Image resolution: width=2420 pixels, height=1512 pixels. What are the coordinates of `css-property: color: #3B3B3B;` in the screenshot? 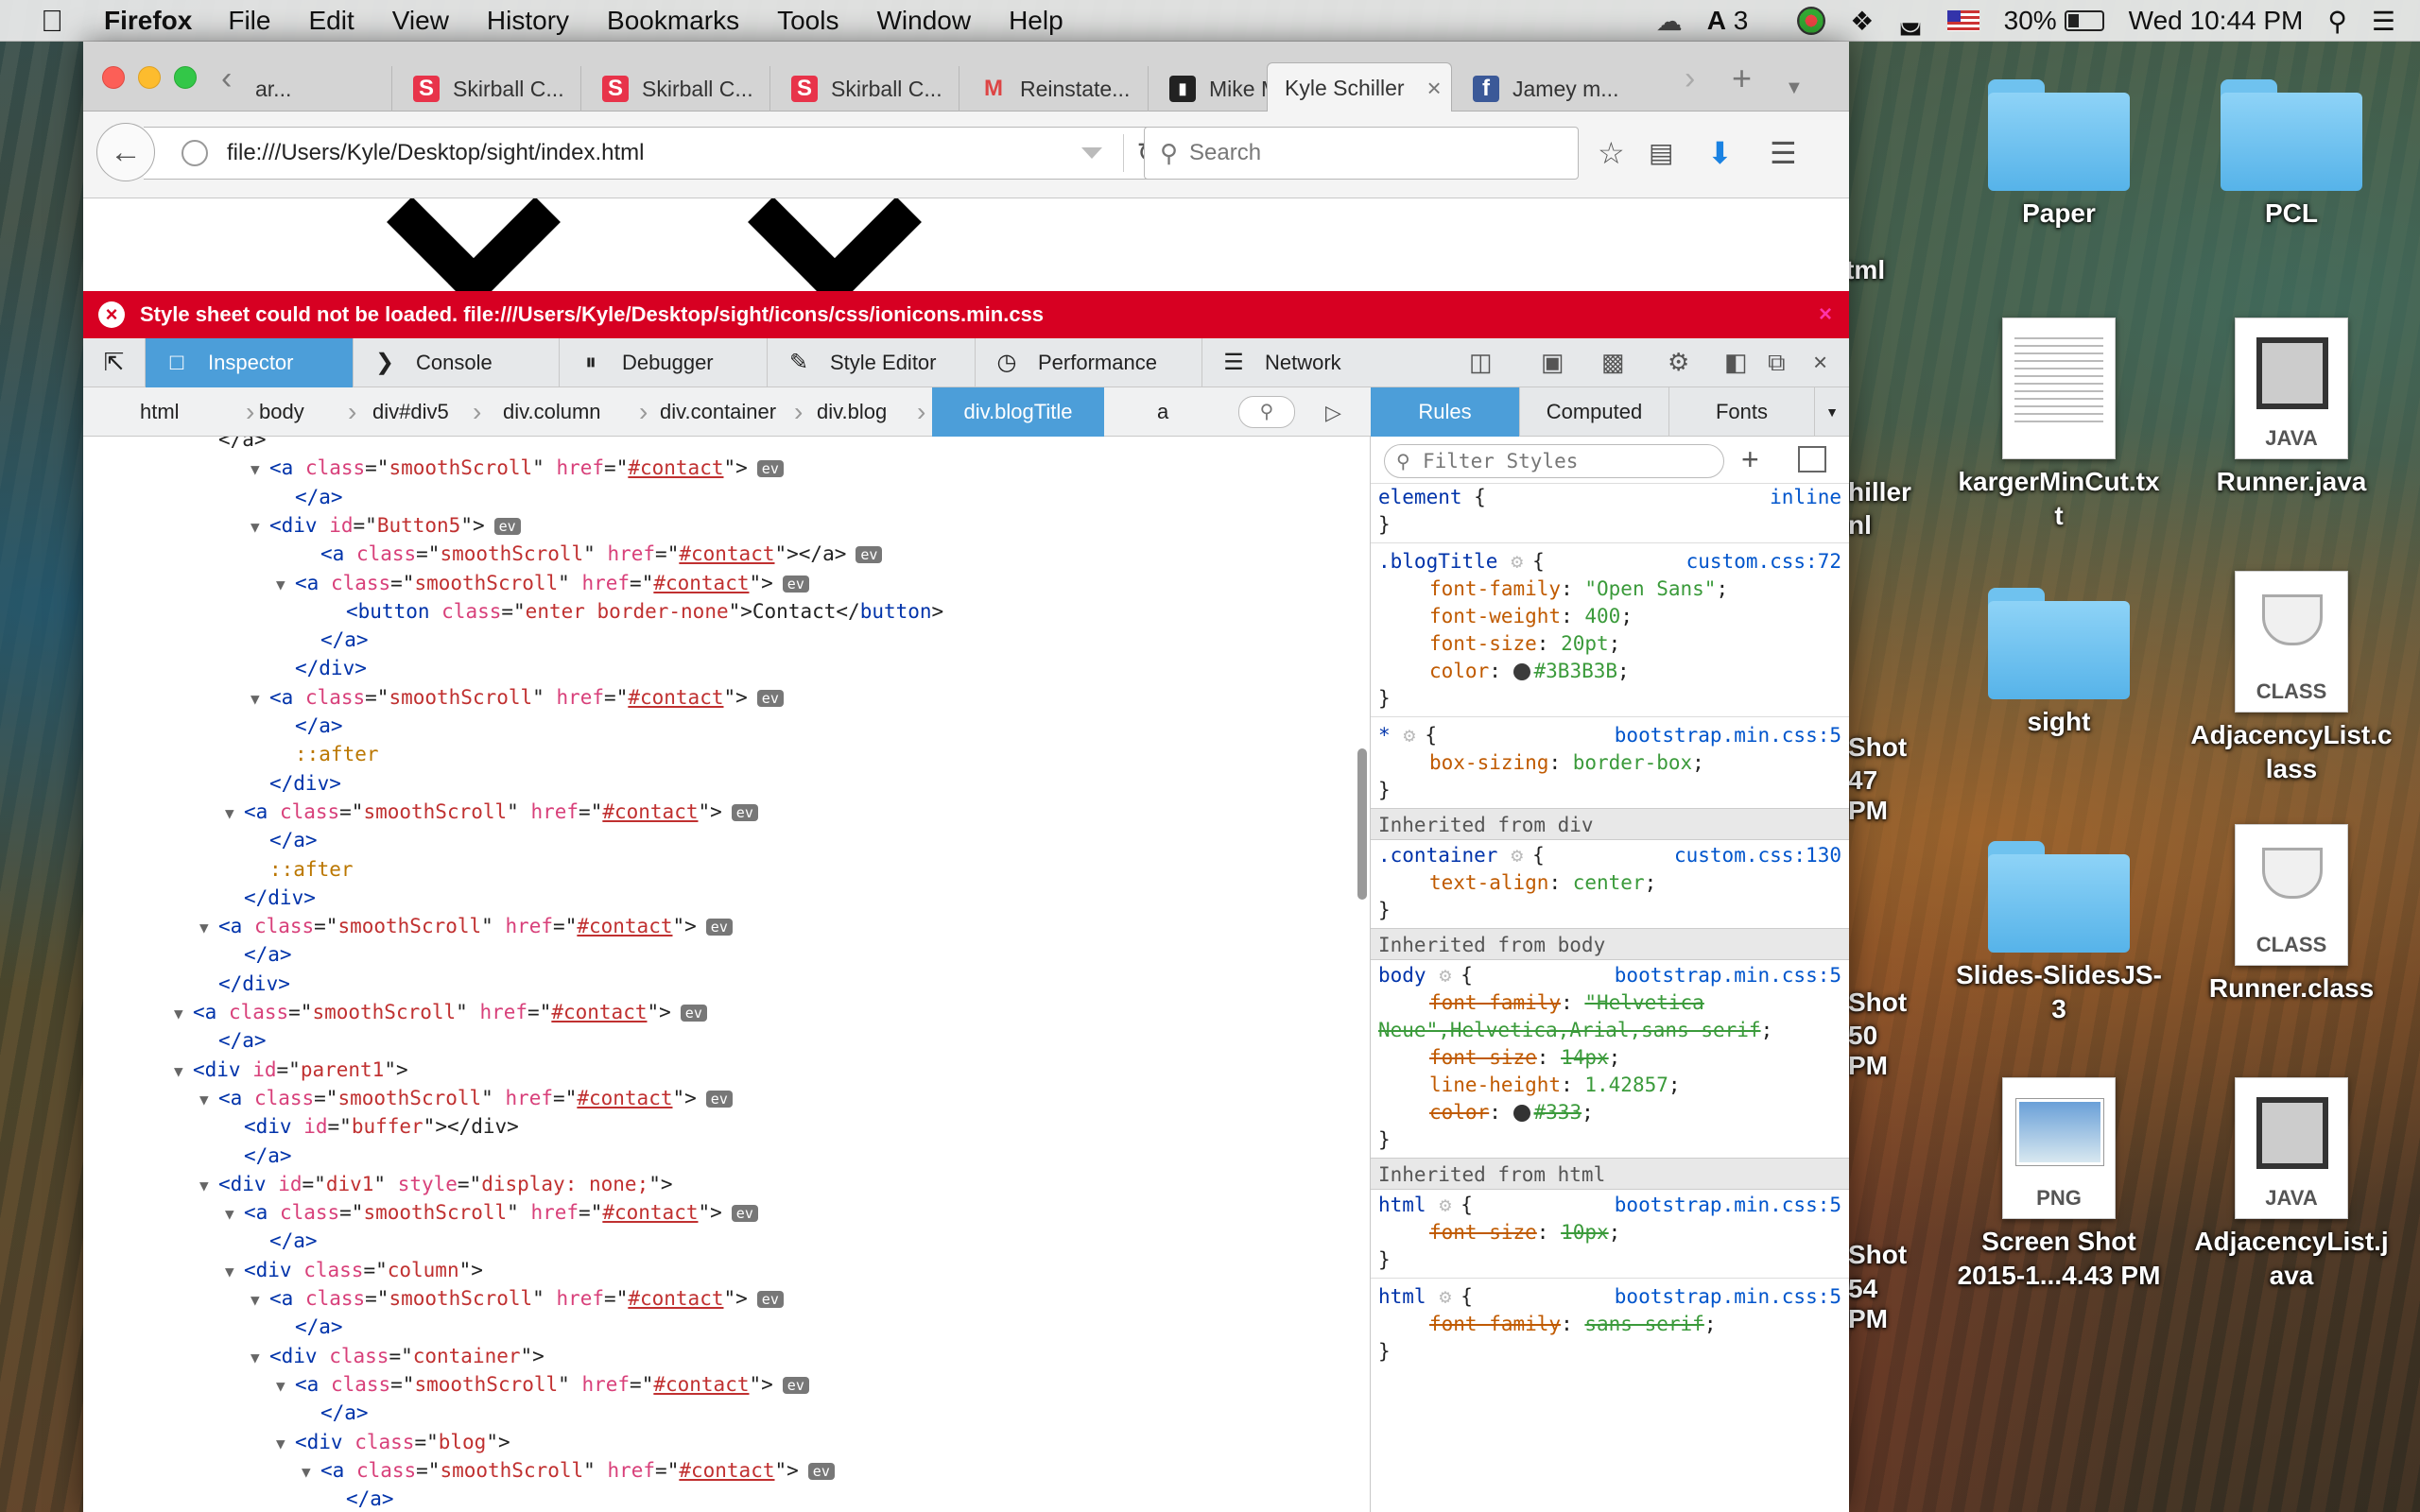 It's located at (1610, 671).